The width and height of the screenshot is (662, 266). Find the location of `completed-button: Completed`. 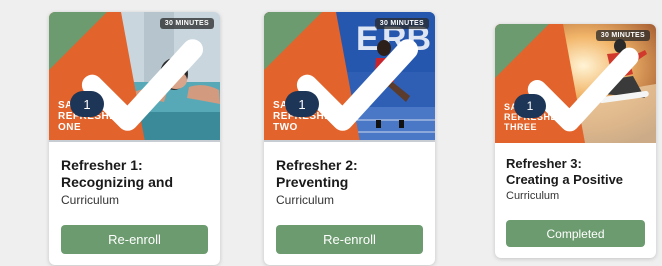

completed-button: Completed is located at coordinates (575, 233).